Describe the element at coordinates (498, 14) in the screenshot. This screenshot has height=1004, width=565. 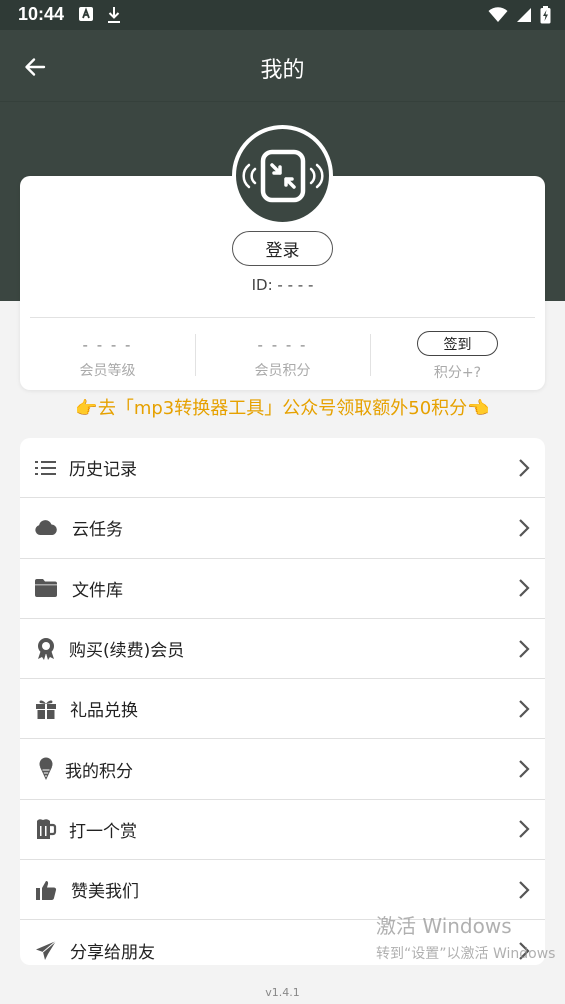
I see `wifi-icon` at that location.